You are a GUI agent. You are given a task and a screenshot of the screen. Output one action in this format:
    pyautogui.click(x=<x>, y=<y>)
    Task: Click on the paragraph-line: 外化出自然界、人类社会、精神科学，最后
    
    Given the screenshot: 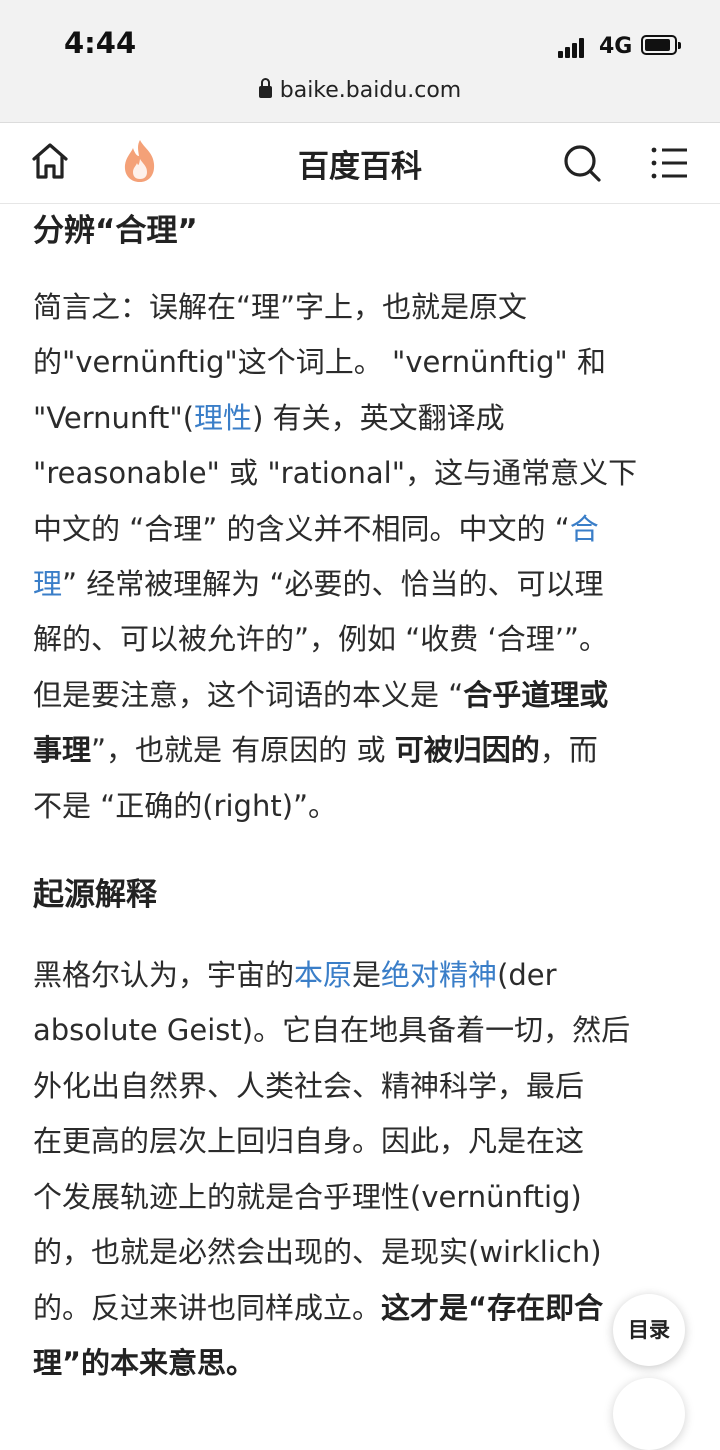 What is the action you would take?
    pyautogui.click(x=309, y=1085)
    